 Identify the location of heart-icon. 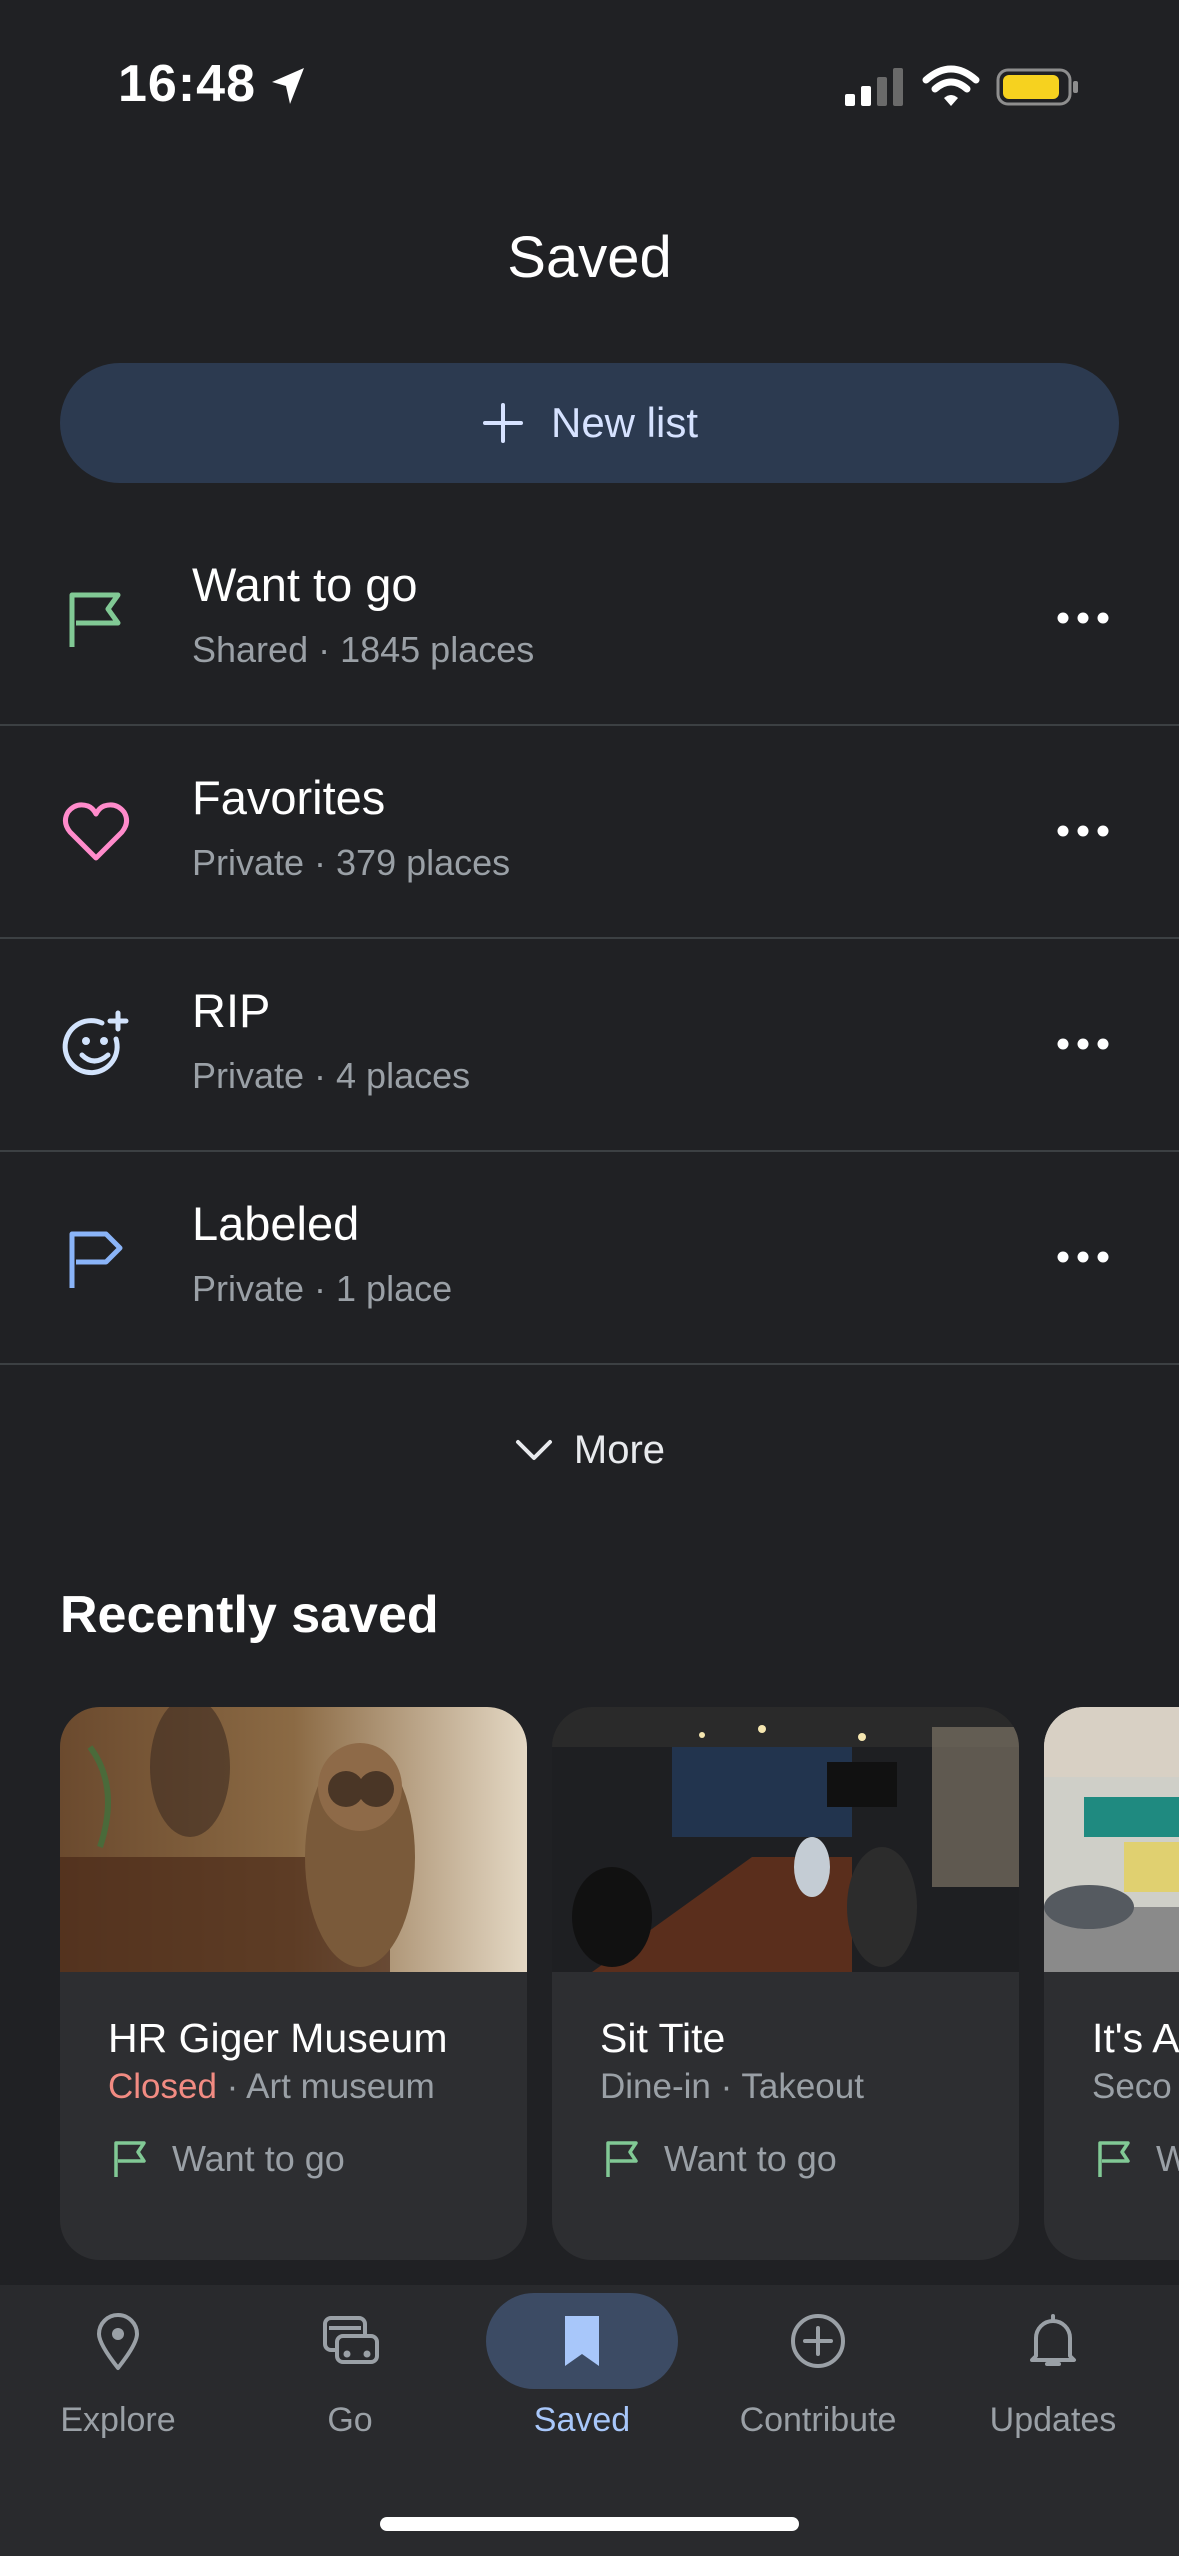
(96, 831).